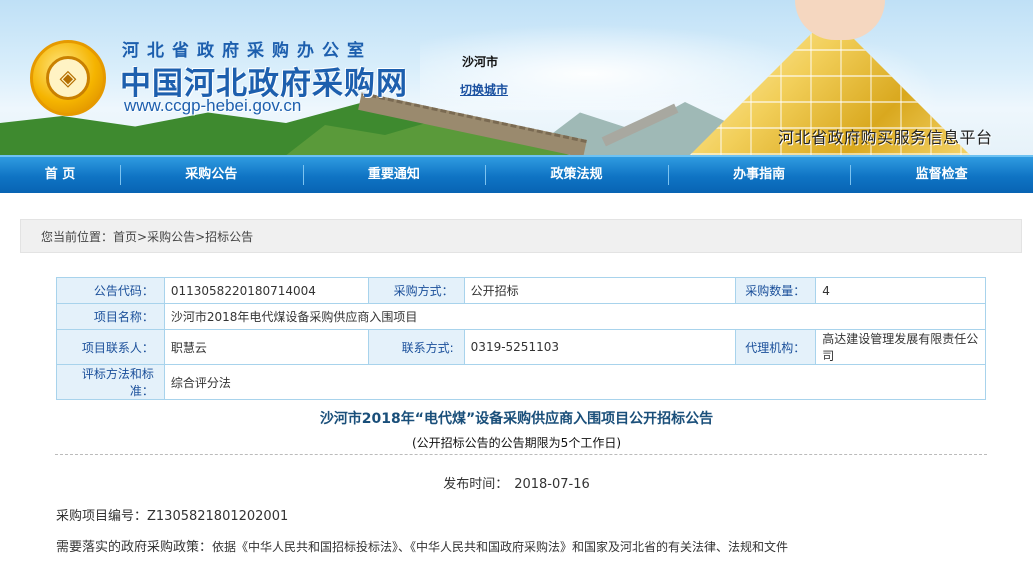 The height and width of the screenshot is (565, 1033). Describe the element at coordinates (266, 347) in the screenshot. I see `project-contact-value: 职慧云` at that location.